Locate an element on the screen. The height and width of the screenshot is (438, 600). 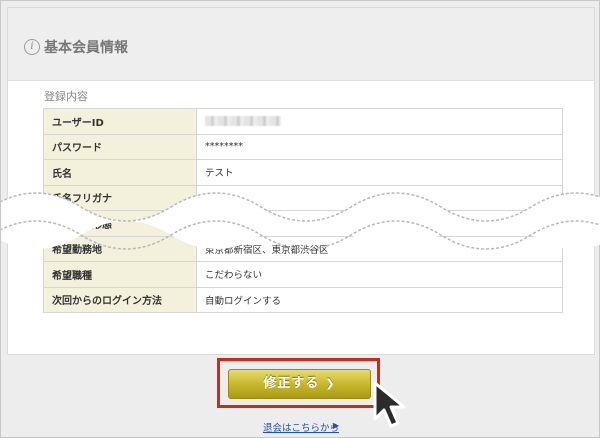
row-label: 希望職種 is located at coordinates (120, 274).